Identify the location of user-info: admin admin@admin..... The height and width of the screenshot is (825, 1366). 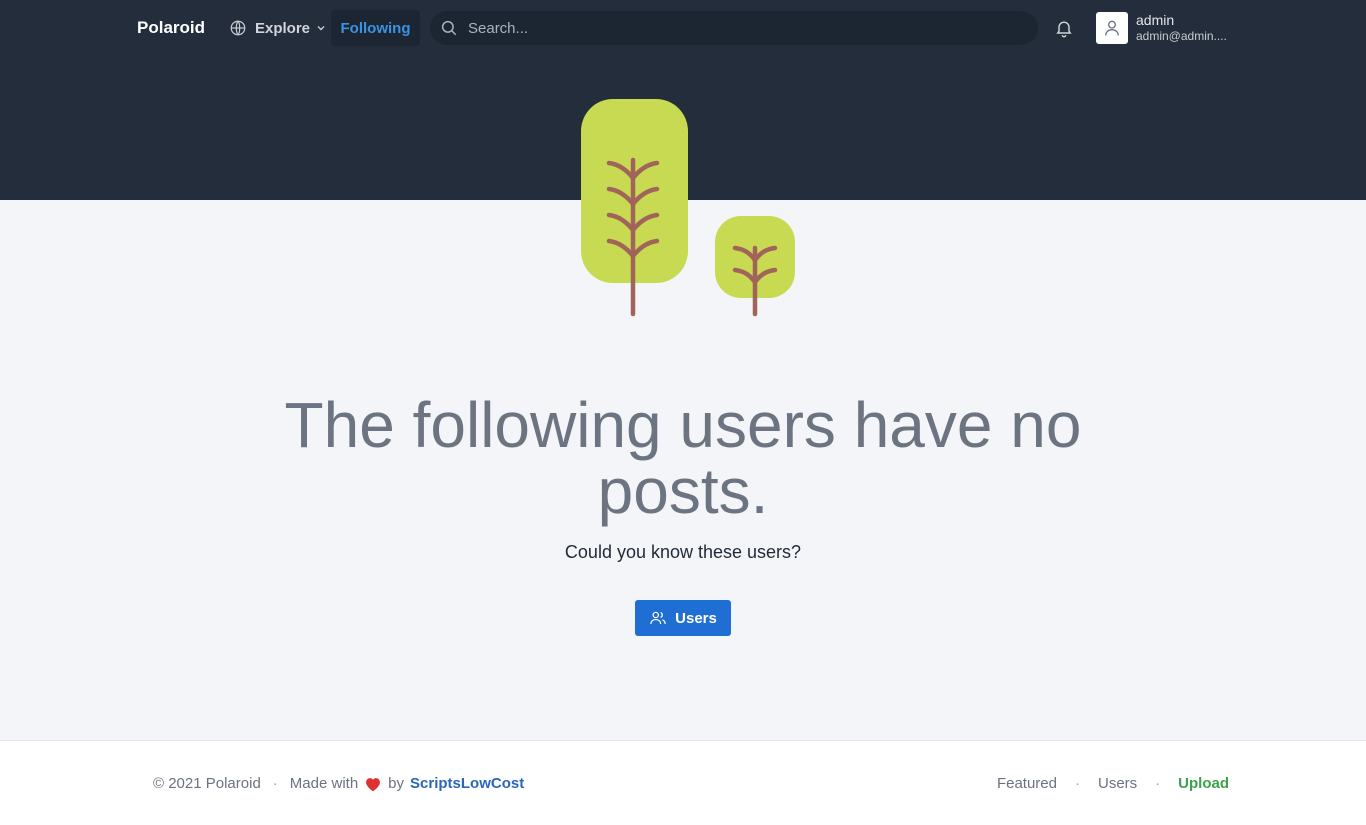
(1181, 28).